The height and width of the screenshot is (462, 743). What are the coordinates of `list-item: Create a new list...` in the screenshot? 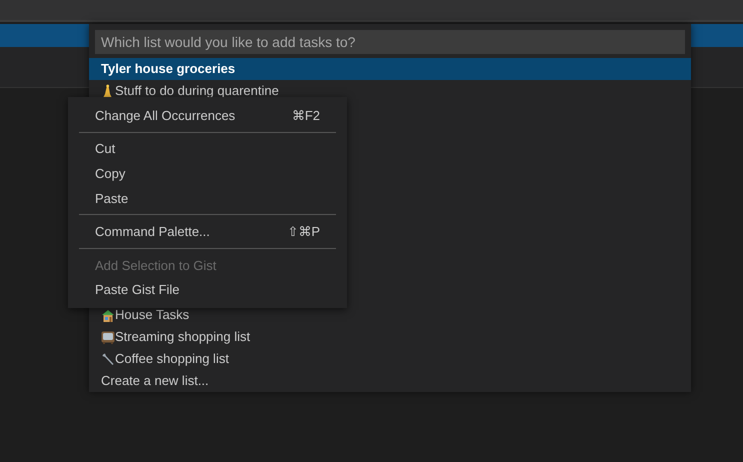 It's located at (390, 381).